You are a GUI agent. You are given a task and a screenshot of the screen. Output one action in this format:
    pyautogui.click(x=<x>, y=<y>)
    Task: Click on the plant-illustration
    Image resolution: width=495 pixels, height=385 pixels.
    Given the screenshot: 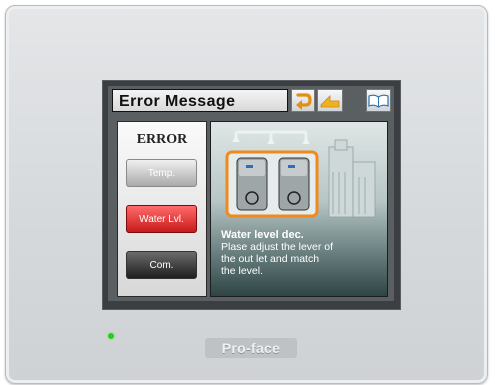 What is the action you would take?
    pyautogui.click(x=300, y=174)
    